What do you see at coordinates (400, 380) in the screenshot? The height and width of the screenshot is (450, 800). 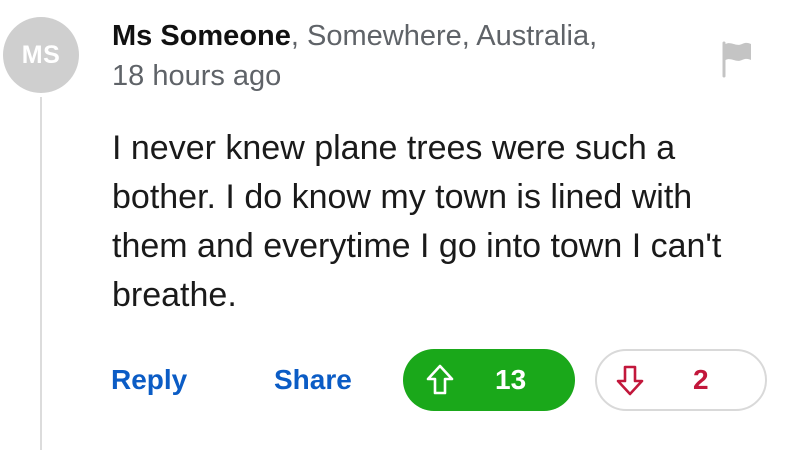 I see `comment-actions: Reply Share 13 2` at bounding box center [400, 380].